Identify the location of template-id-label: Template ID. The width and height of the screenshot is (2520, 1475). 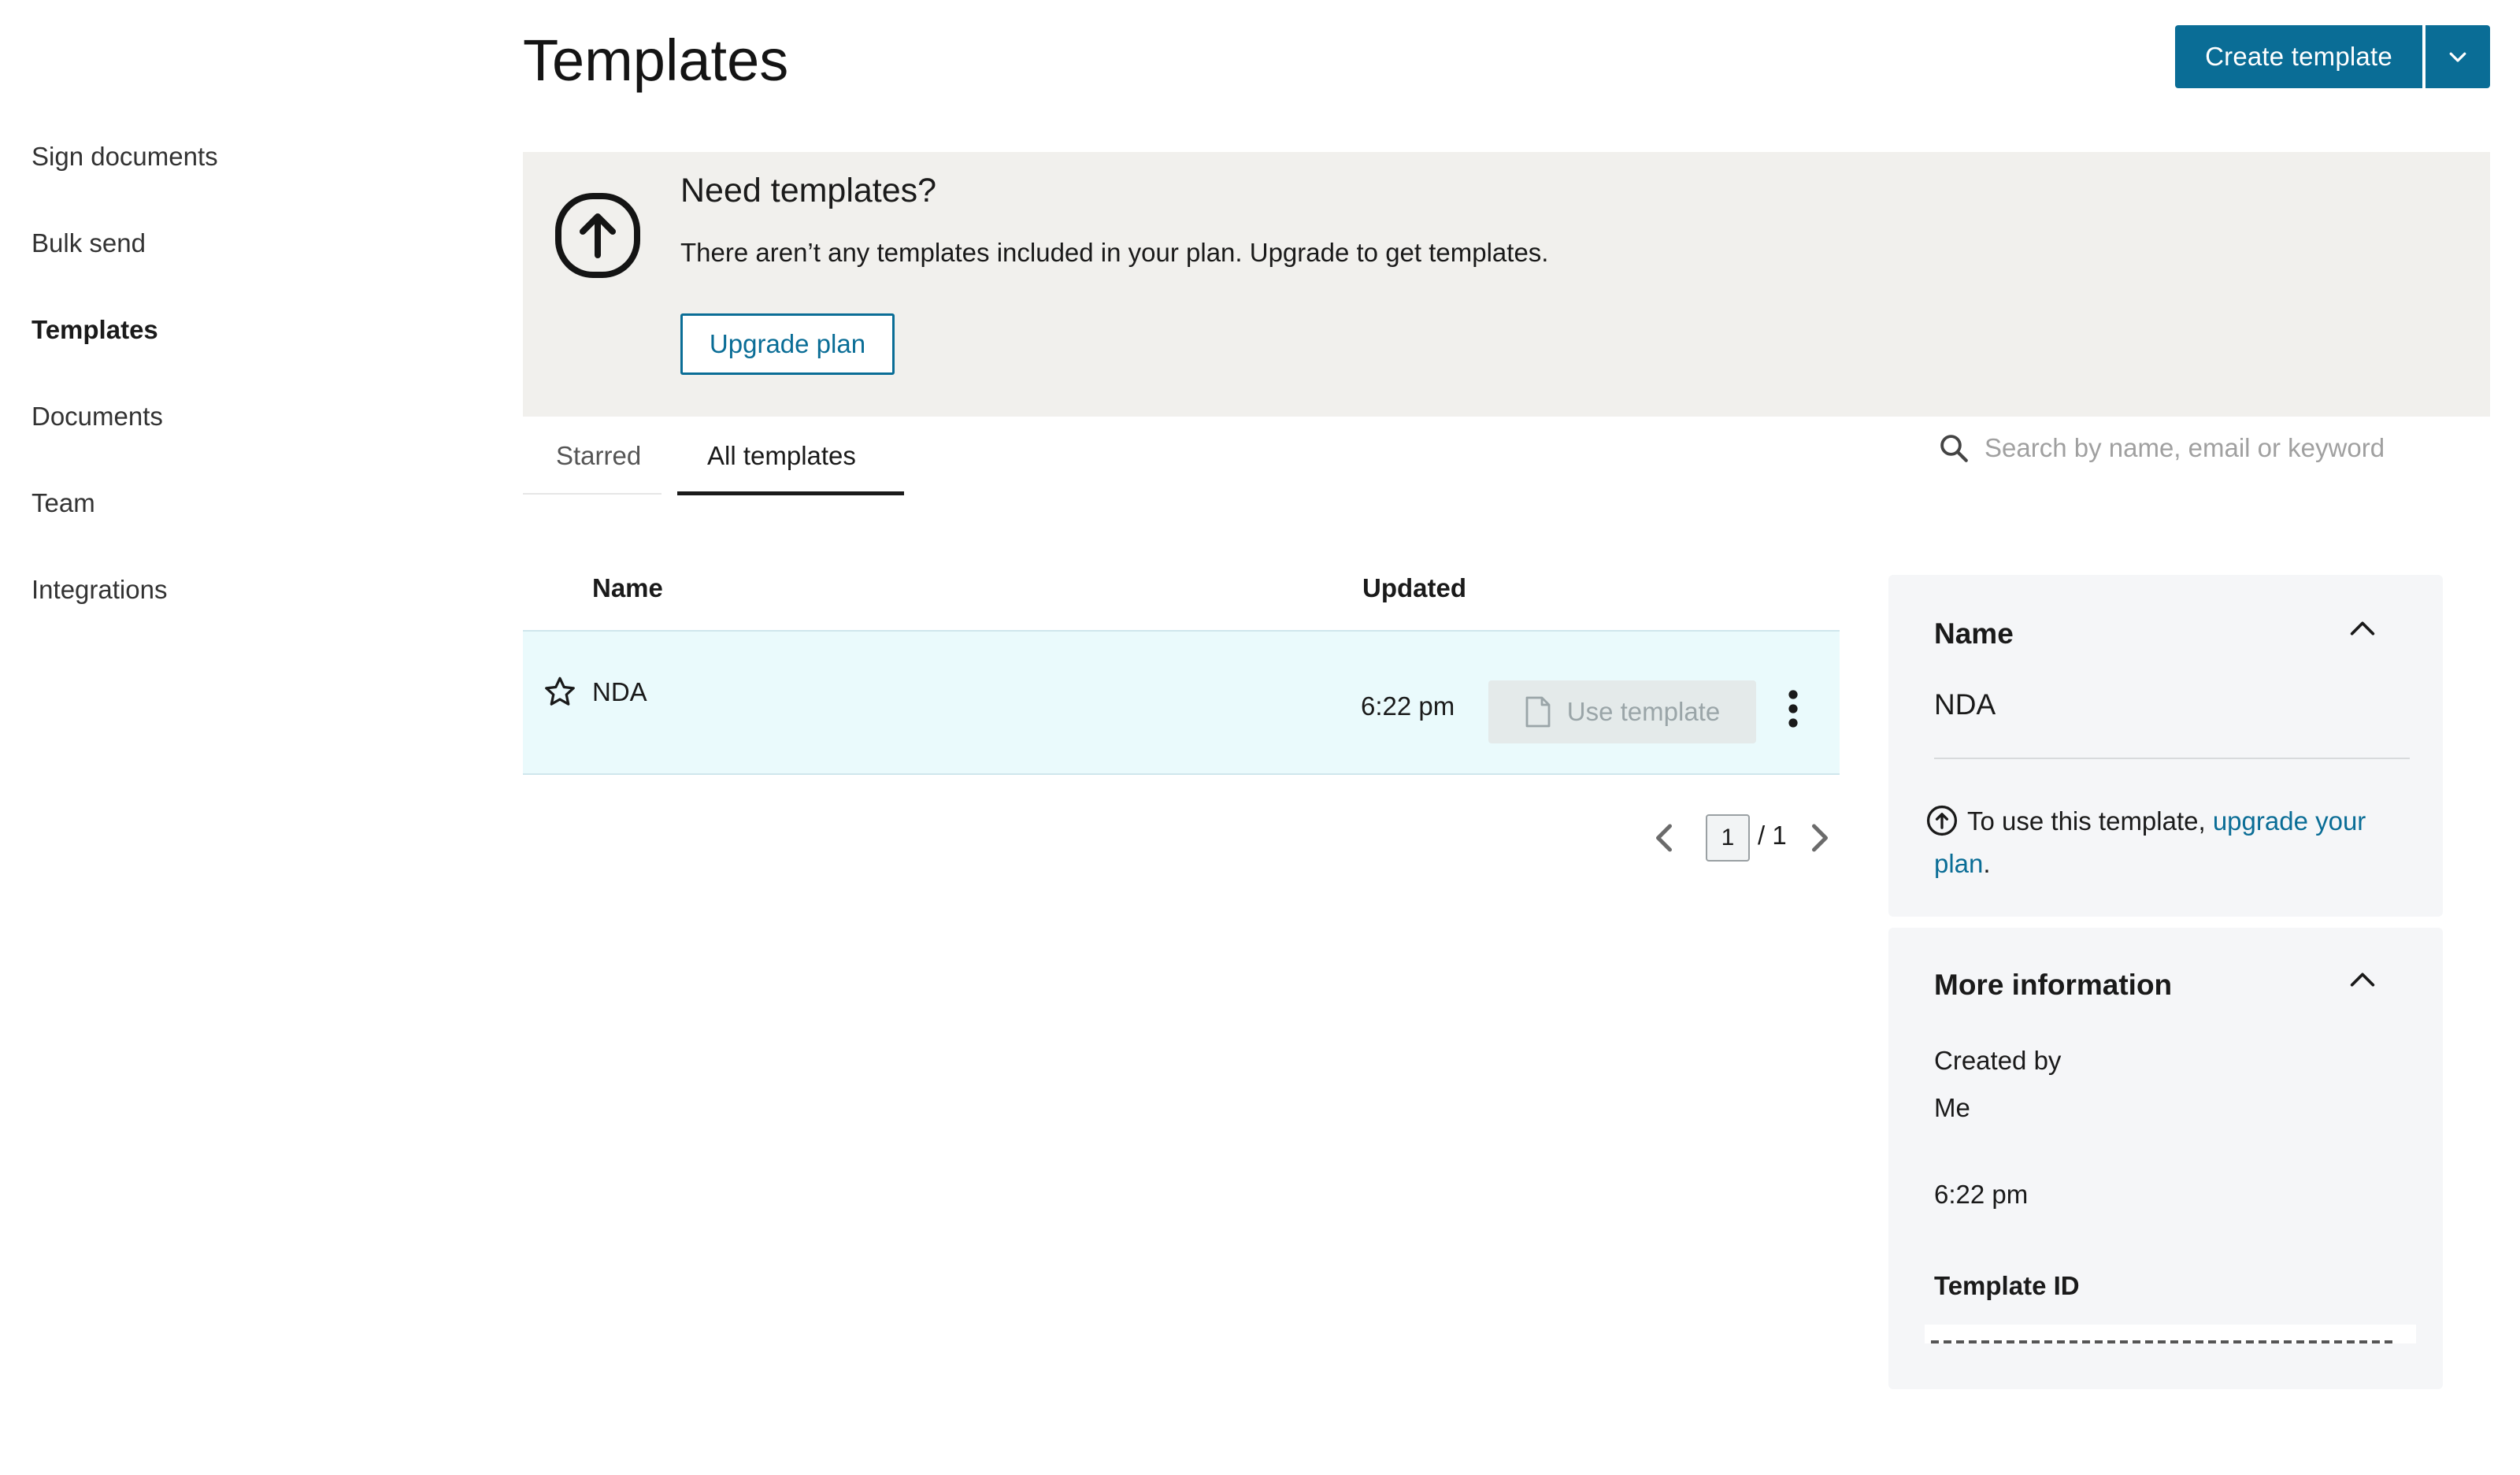
(2007, 1285).